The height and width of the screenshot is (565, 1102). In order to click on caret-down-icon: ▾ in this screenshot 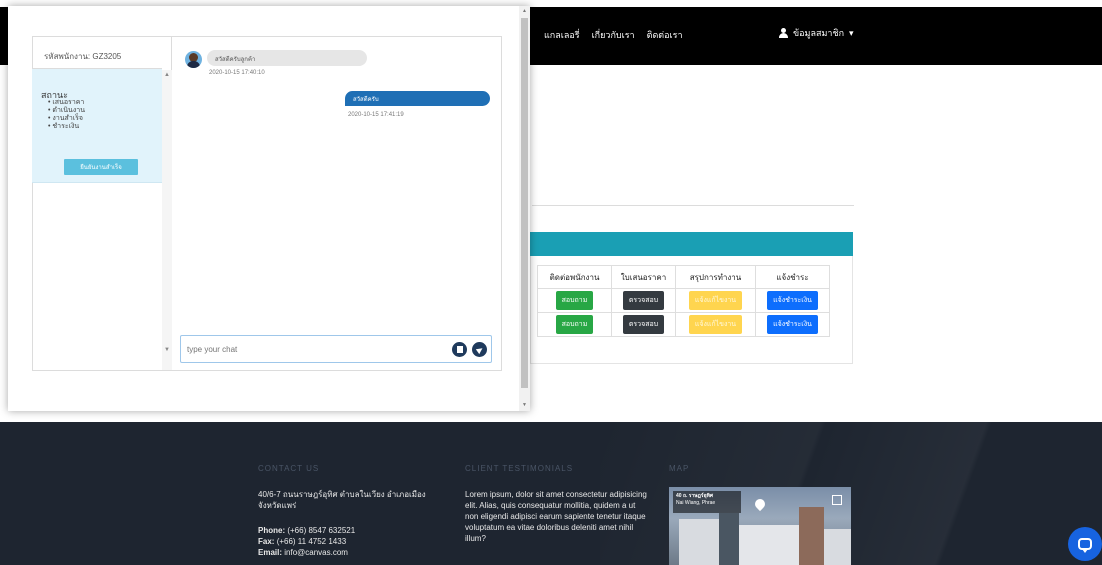, I will do `click(851, 32)`.